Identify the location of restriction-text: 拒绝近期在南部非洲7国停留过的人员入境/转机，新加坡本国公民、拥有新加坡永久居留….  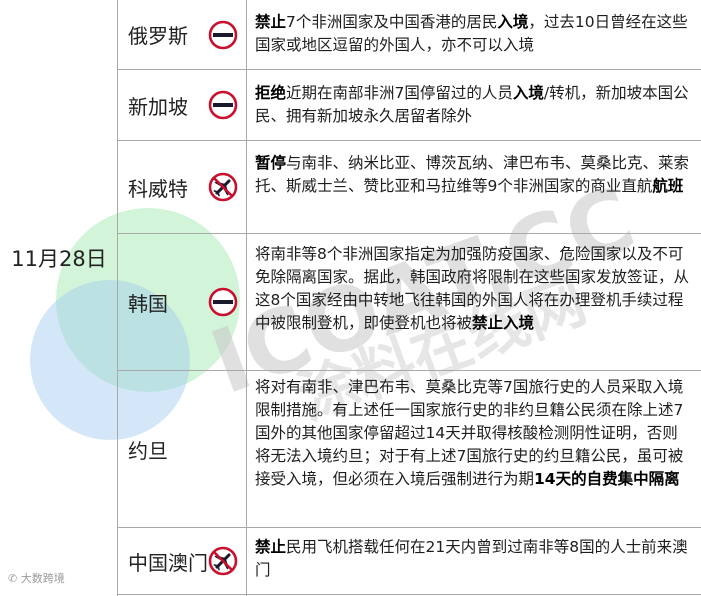
(472, 104).